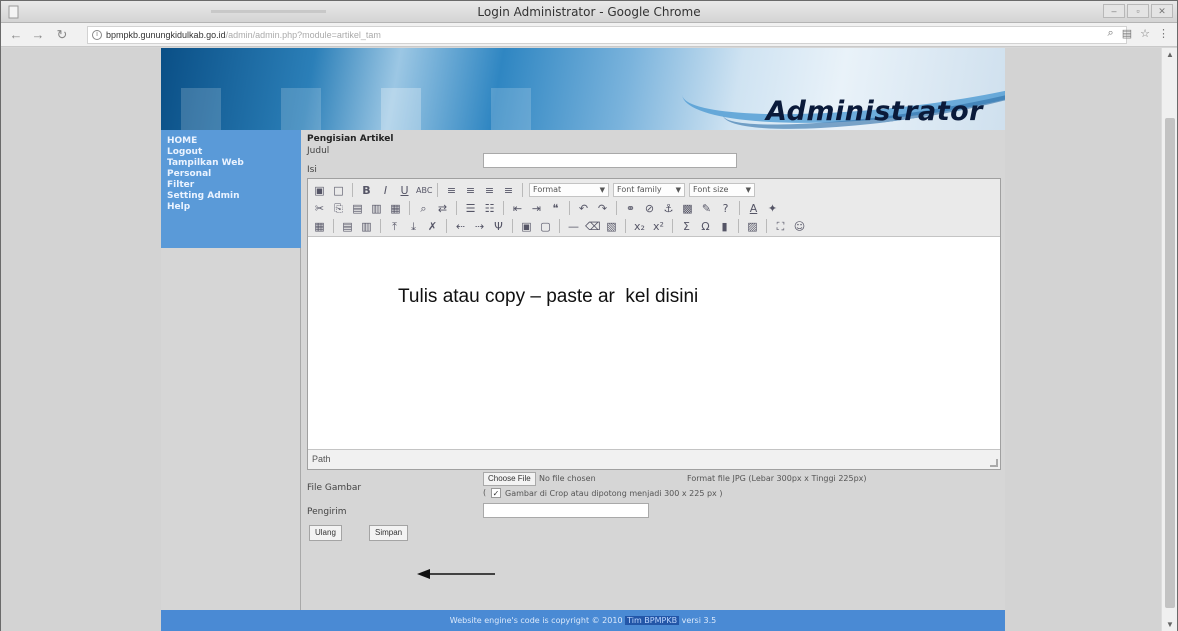 The image size is (1178, 631). What do you see at coordinates (16, 35) in the screenshot?
I see `back-icon: ←` at bounding box center [16, 35].